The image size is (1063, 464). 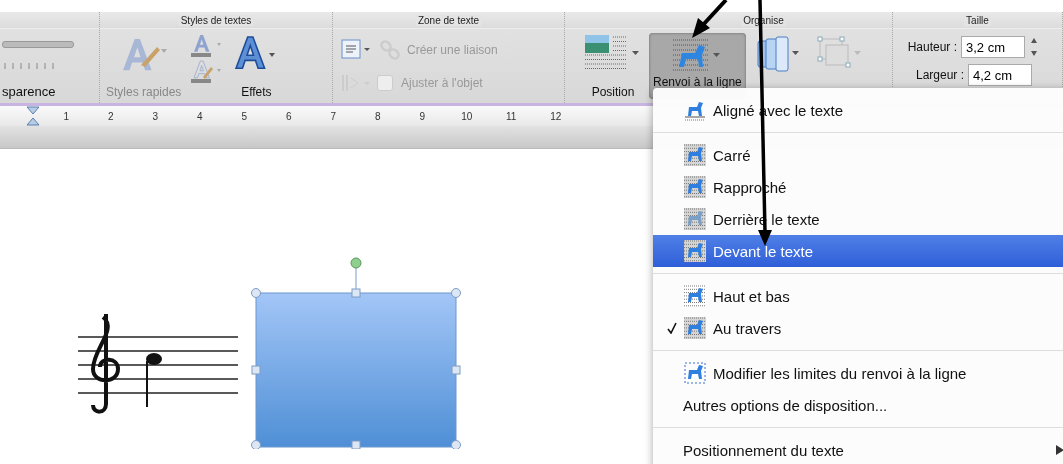 I want to click on menu-item: Positionnement du texte, so click(x=858, y=449).